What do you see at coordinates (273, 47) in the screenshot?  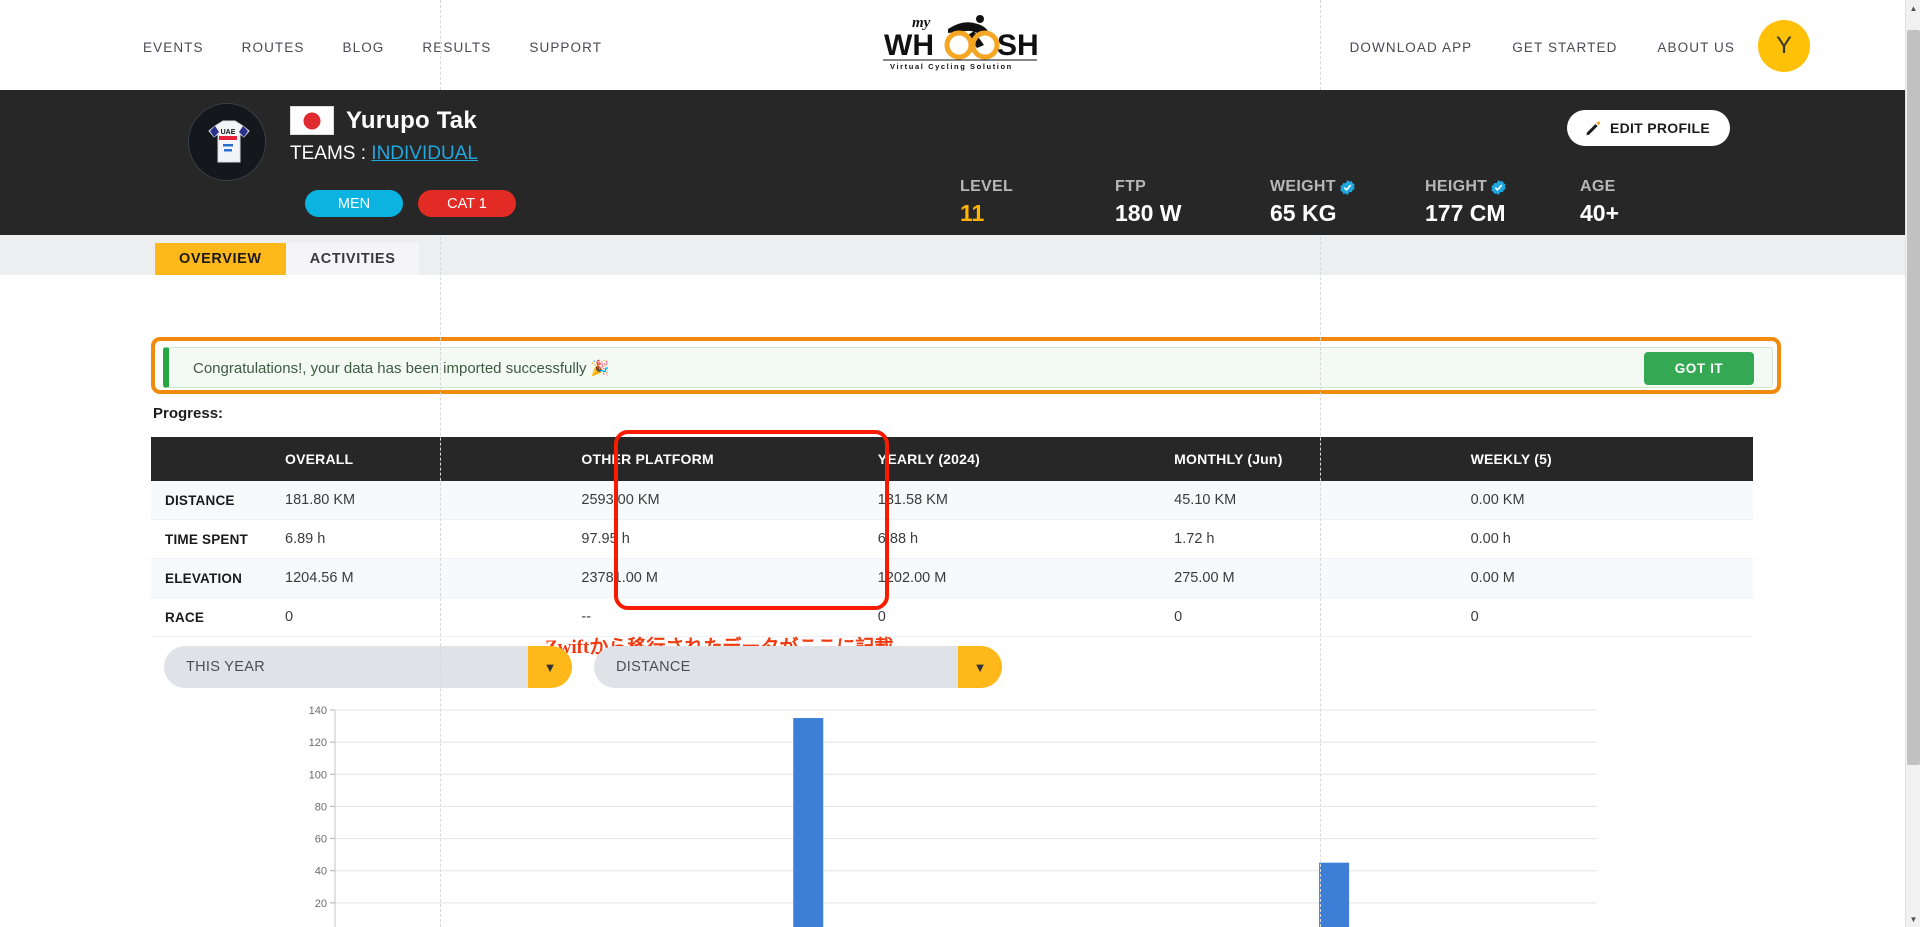 I see `nav-routes: ROUTES` at bounding box center [273, 47].